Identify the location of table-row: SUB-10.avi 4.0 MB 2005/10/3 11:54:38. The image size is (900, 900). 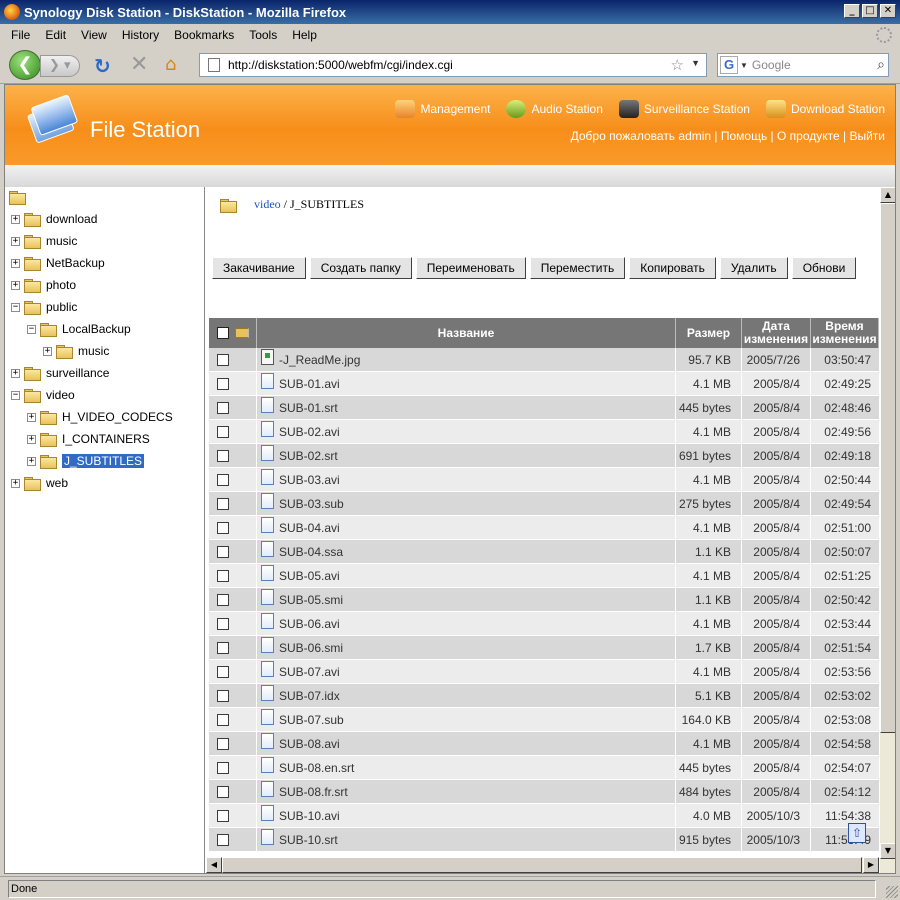
(544, 816).